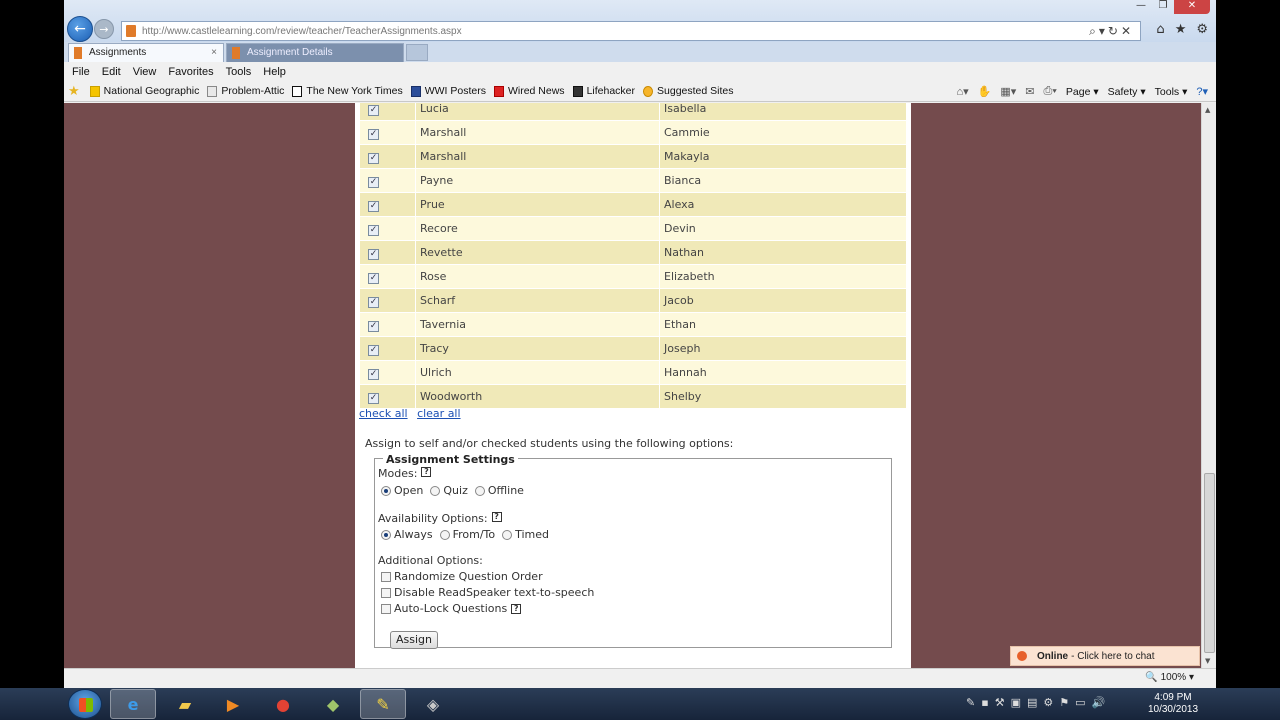  I want to click on availability-always-radio, so click(386, 534).